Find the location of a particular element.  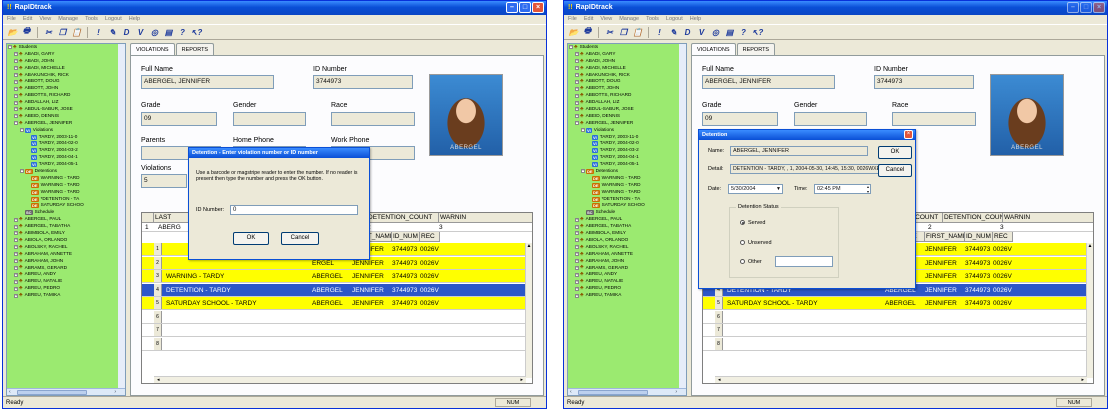

tree-student: + ♣ ABERGEL, TABATHA is located at coordinates (66, 226).